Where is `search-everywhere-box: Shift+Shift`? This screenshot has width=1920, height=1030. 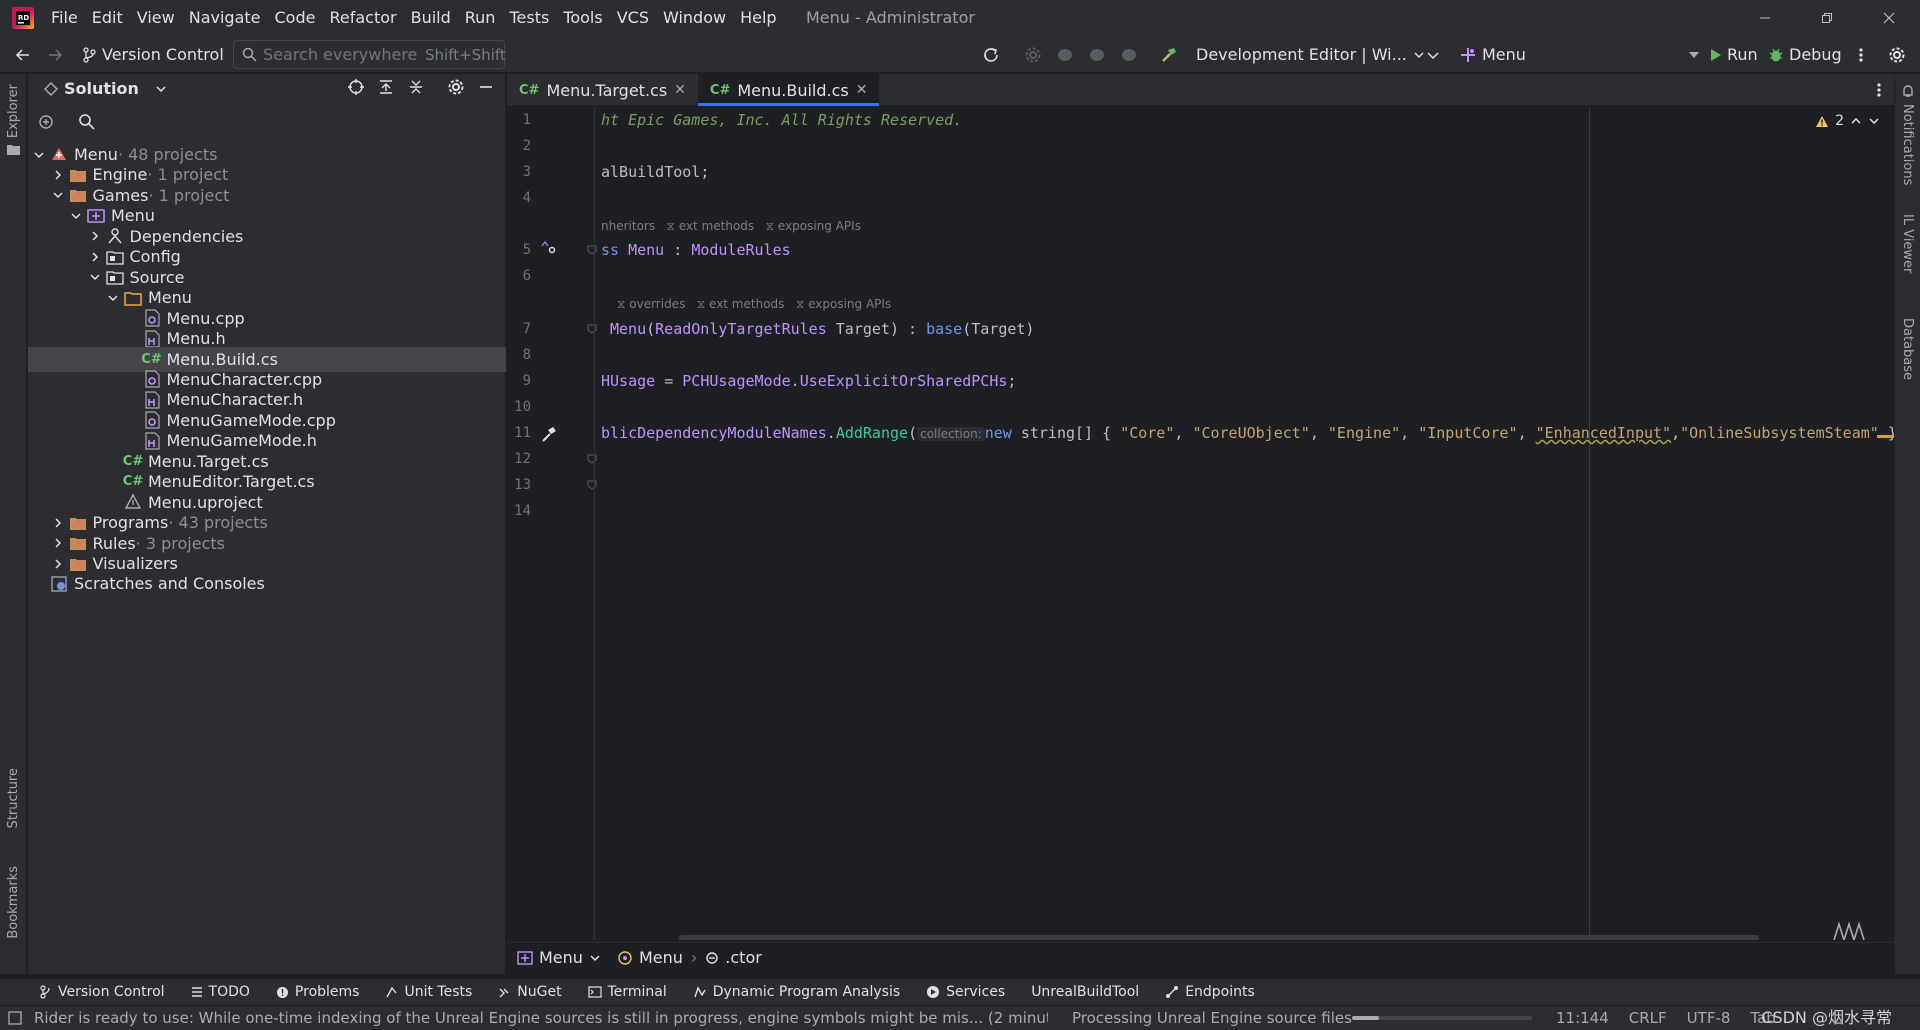 search-everywhere-box: Shift+Shift is located at coordinates (369, 54).